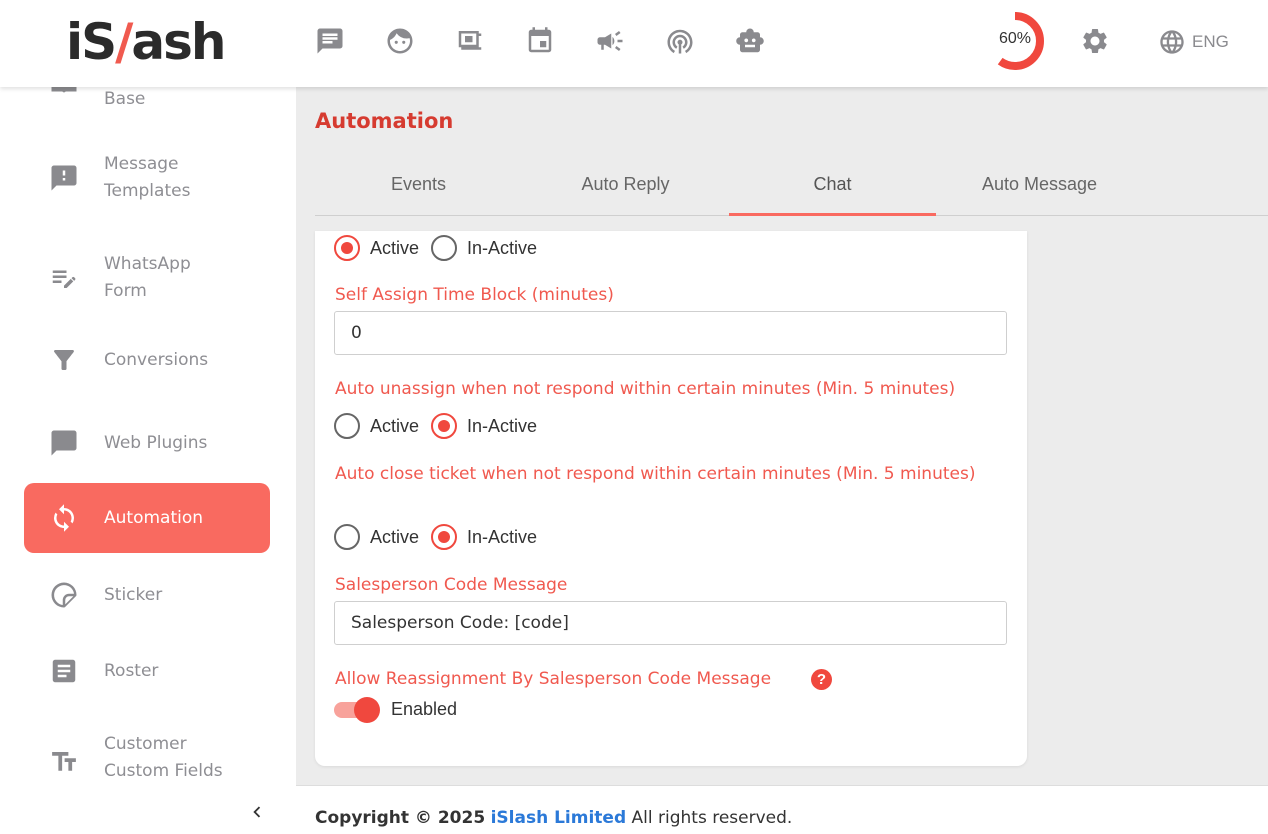 Image resolution: width=1268 pixels, height=834 pixels. What do you see at coordinates (670, 623) in the screenshot?
I see `sales-code-input` at bounding box center [670, 623].